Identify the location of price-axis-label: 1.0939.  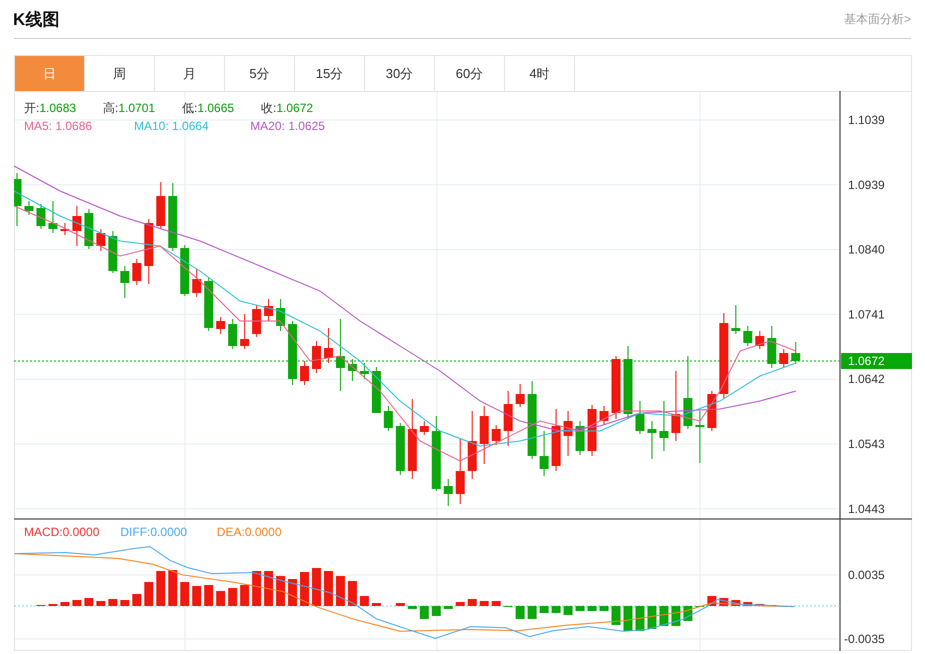
(866, 185).